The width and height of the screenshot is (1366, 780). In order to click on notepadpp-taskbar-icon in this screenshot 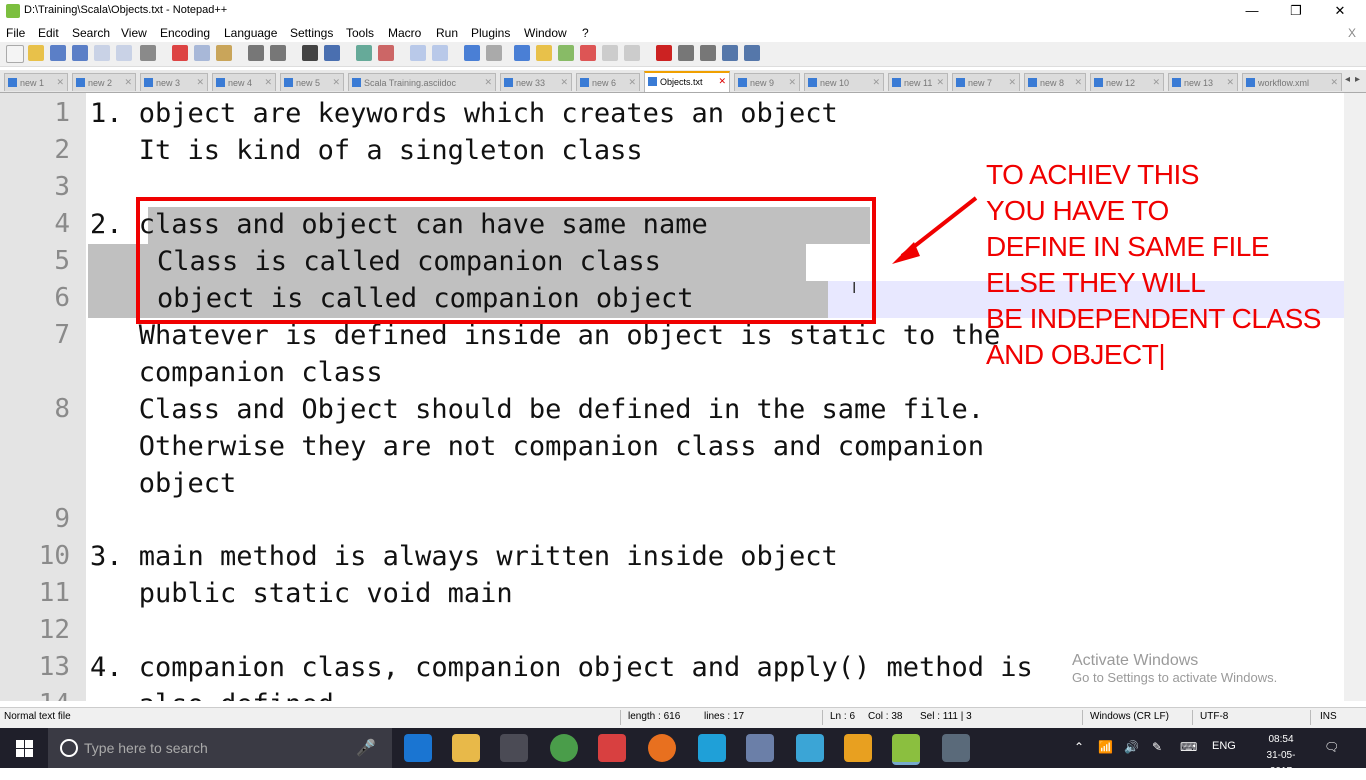, I will do `click(906, 749)`.